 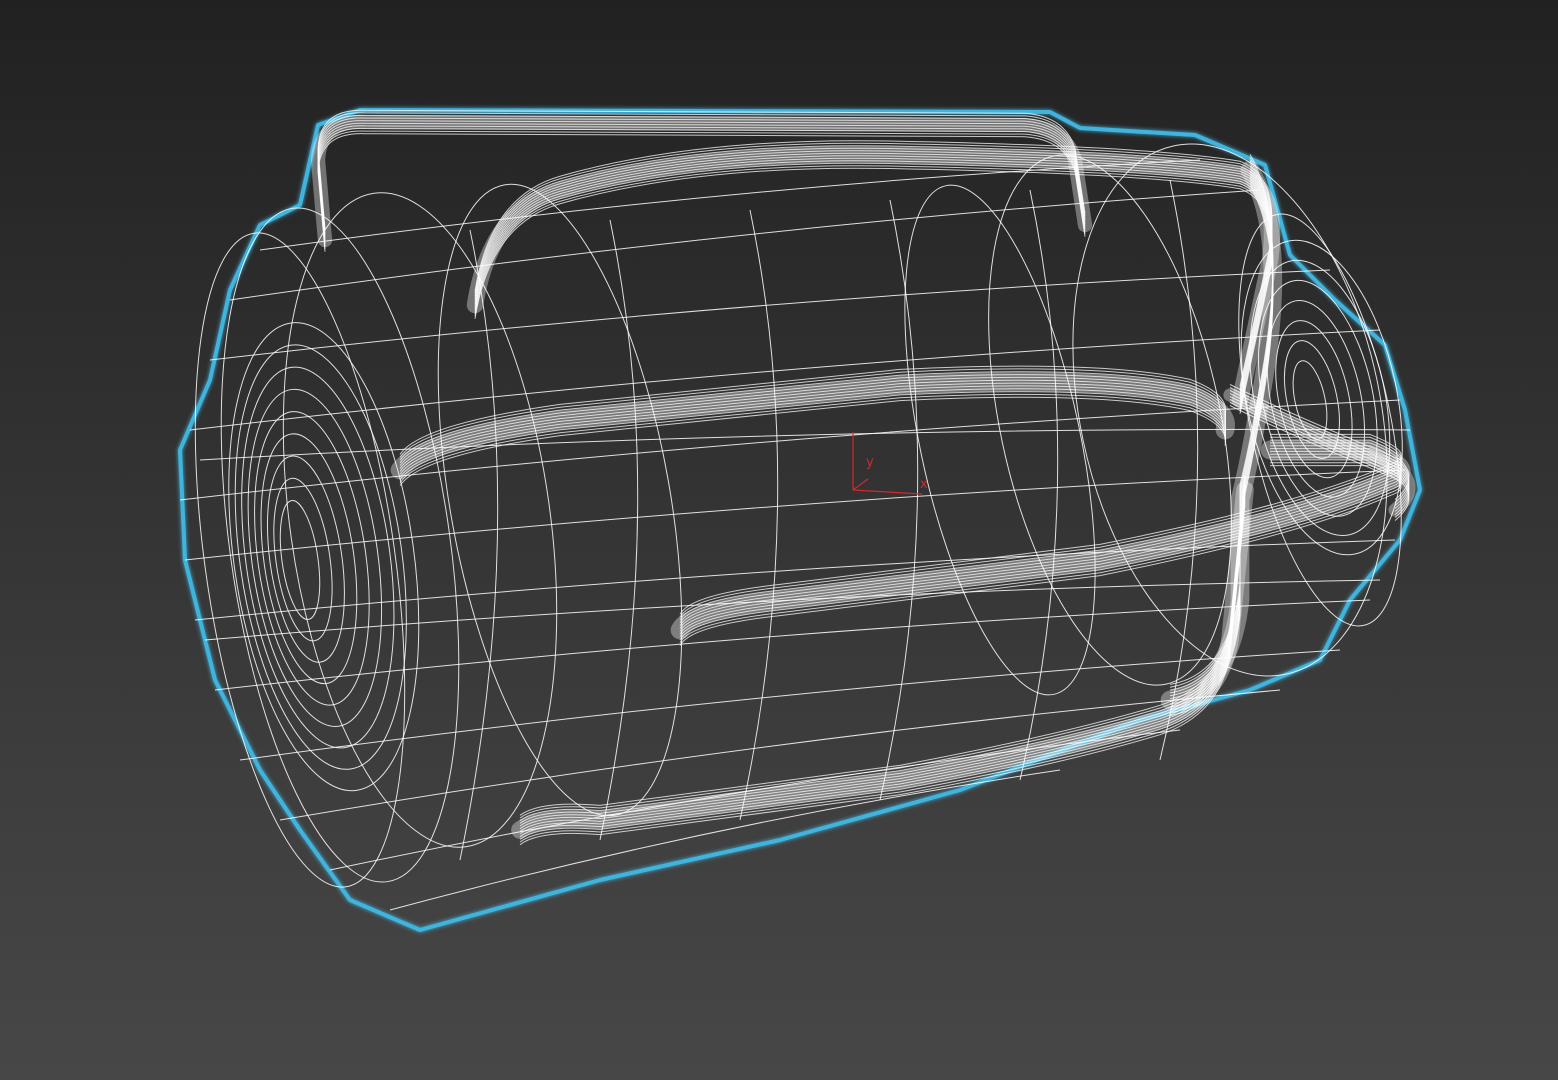 I want to click on gizmo-z-axis, so click(x=860, y=484).